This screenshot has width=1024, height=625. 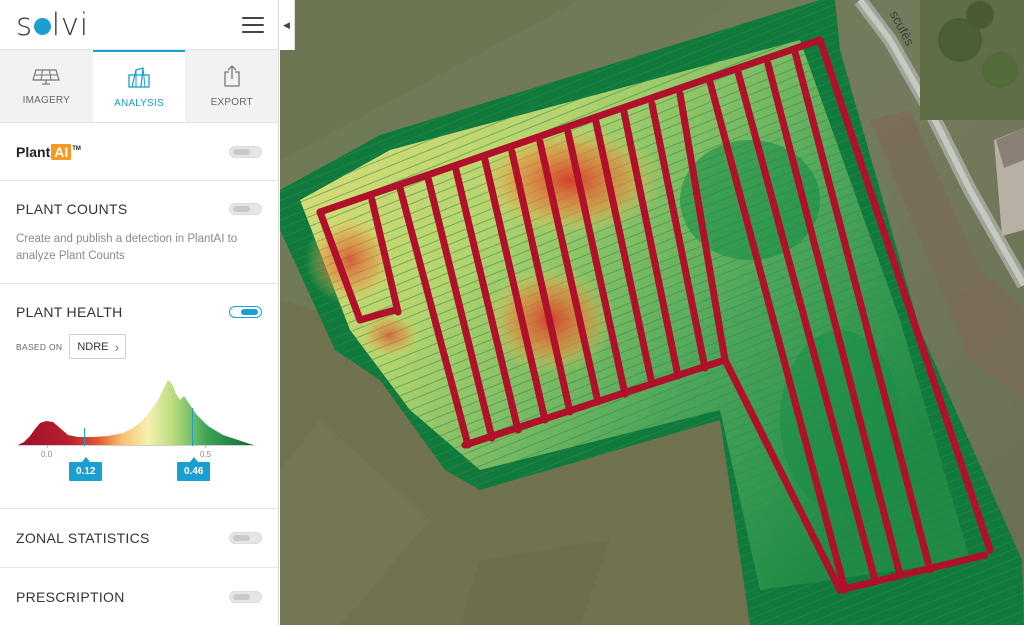 What do you see at coordinates (231, 102) in the screenshot?
I see `tab-export-label: EXPORT` at bounding box center [231, 102].